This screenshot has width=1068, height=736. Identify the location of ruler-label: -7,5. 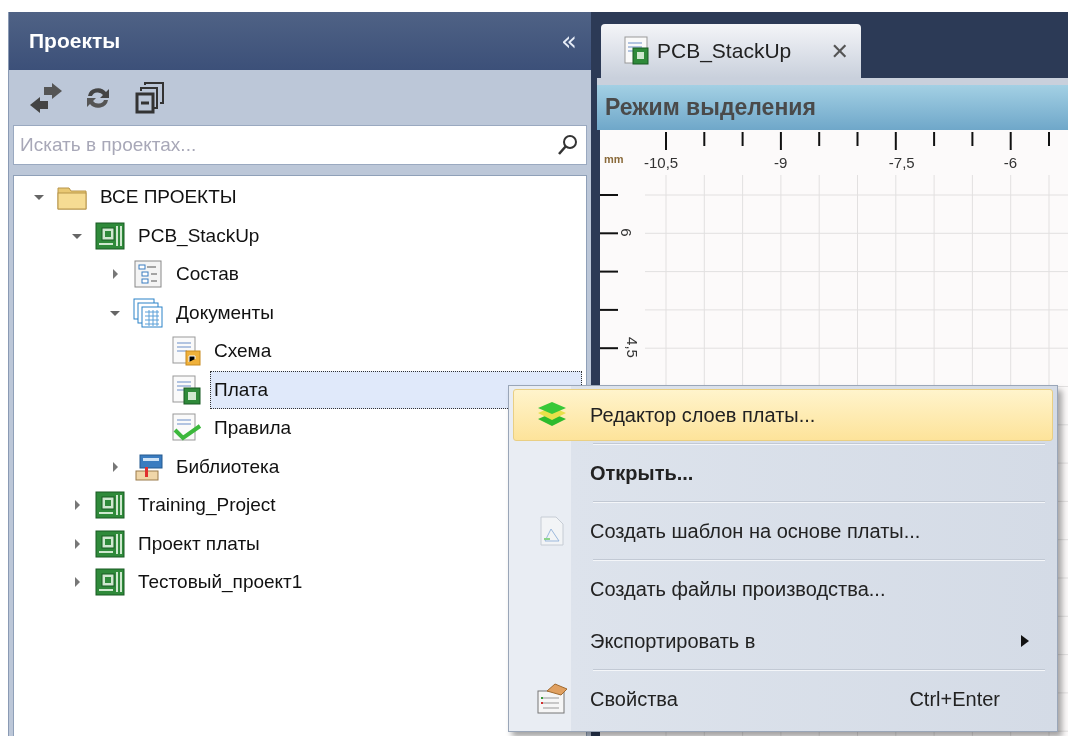
(901, 162).